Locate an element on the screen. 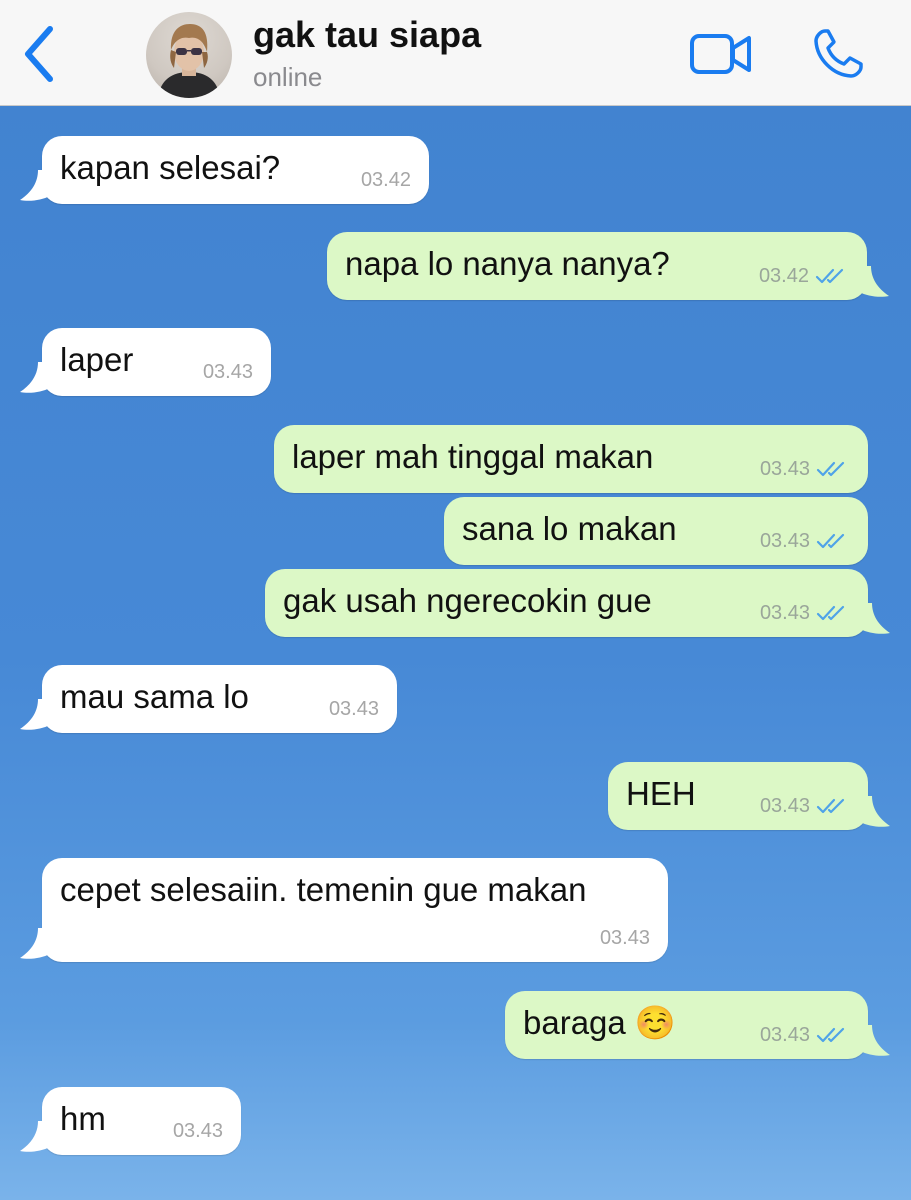 This screenshot has width=911, height=1200. chevron-left-icon is located at coordinates (39, 54).